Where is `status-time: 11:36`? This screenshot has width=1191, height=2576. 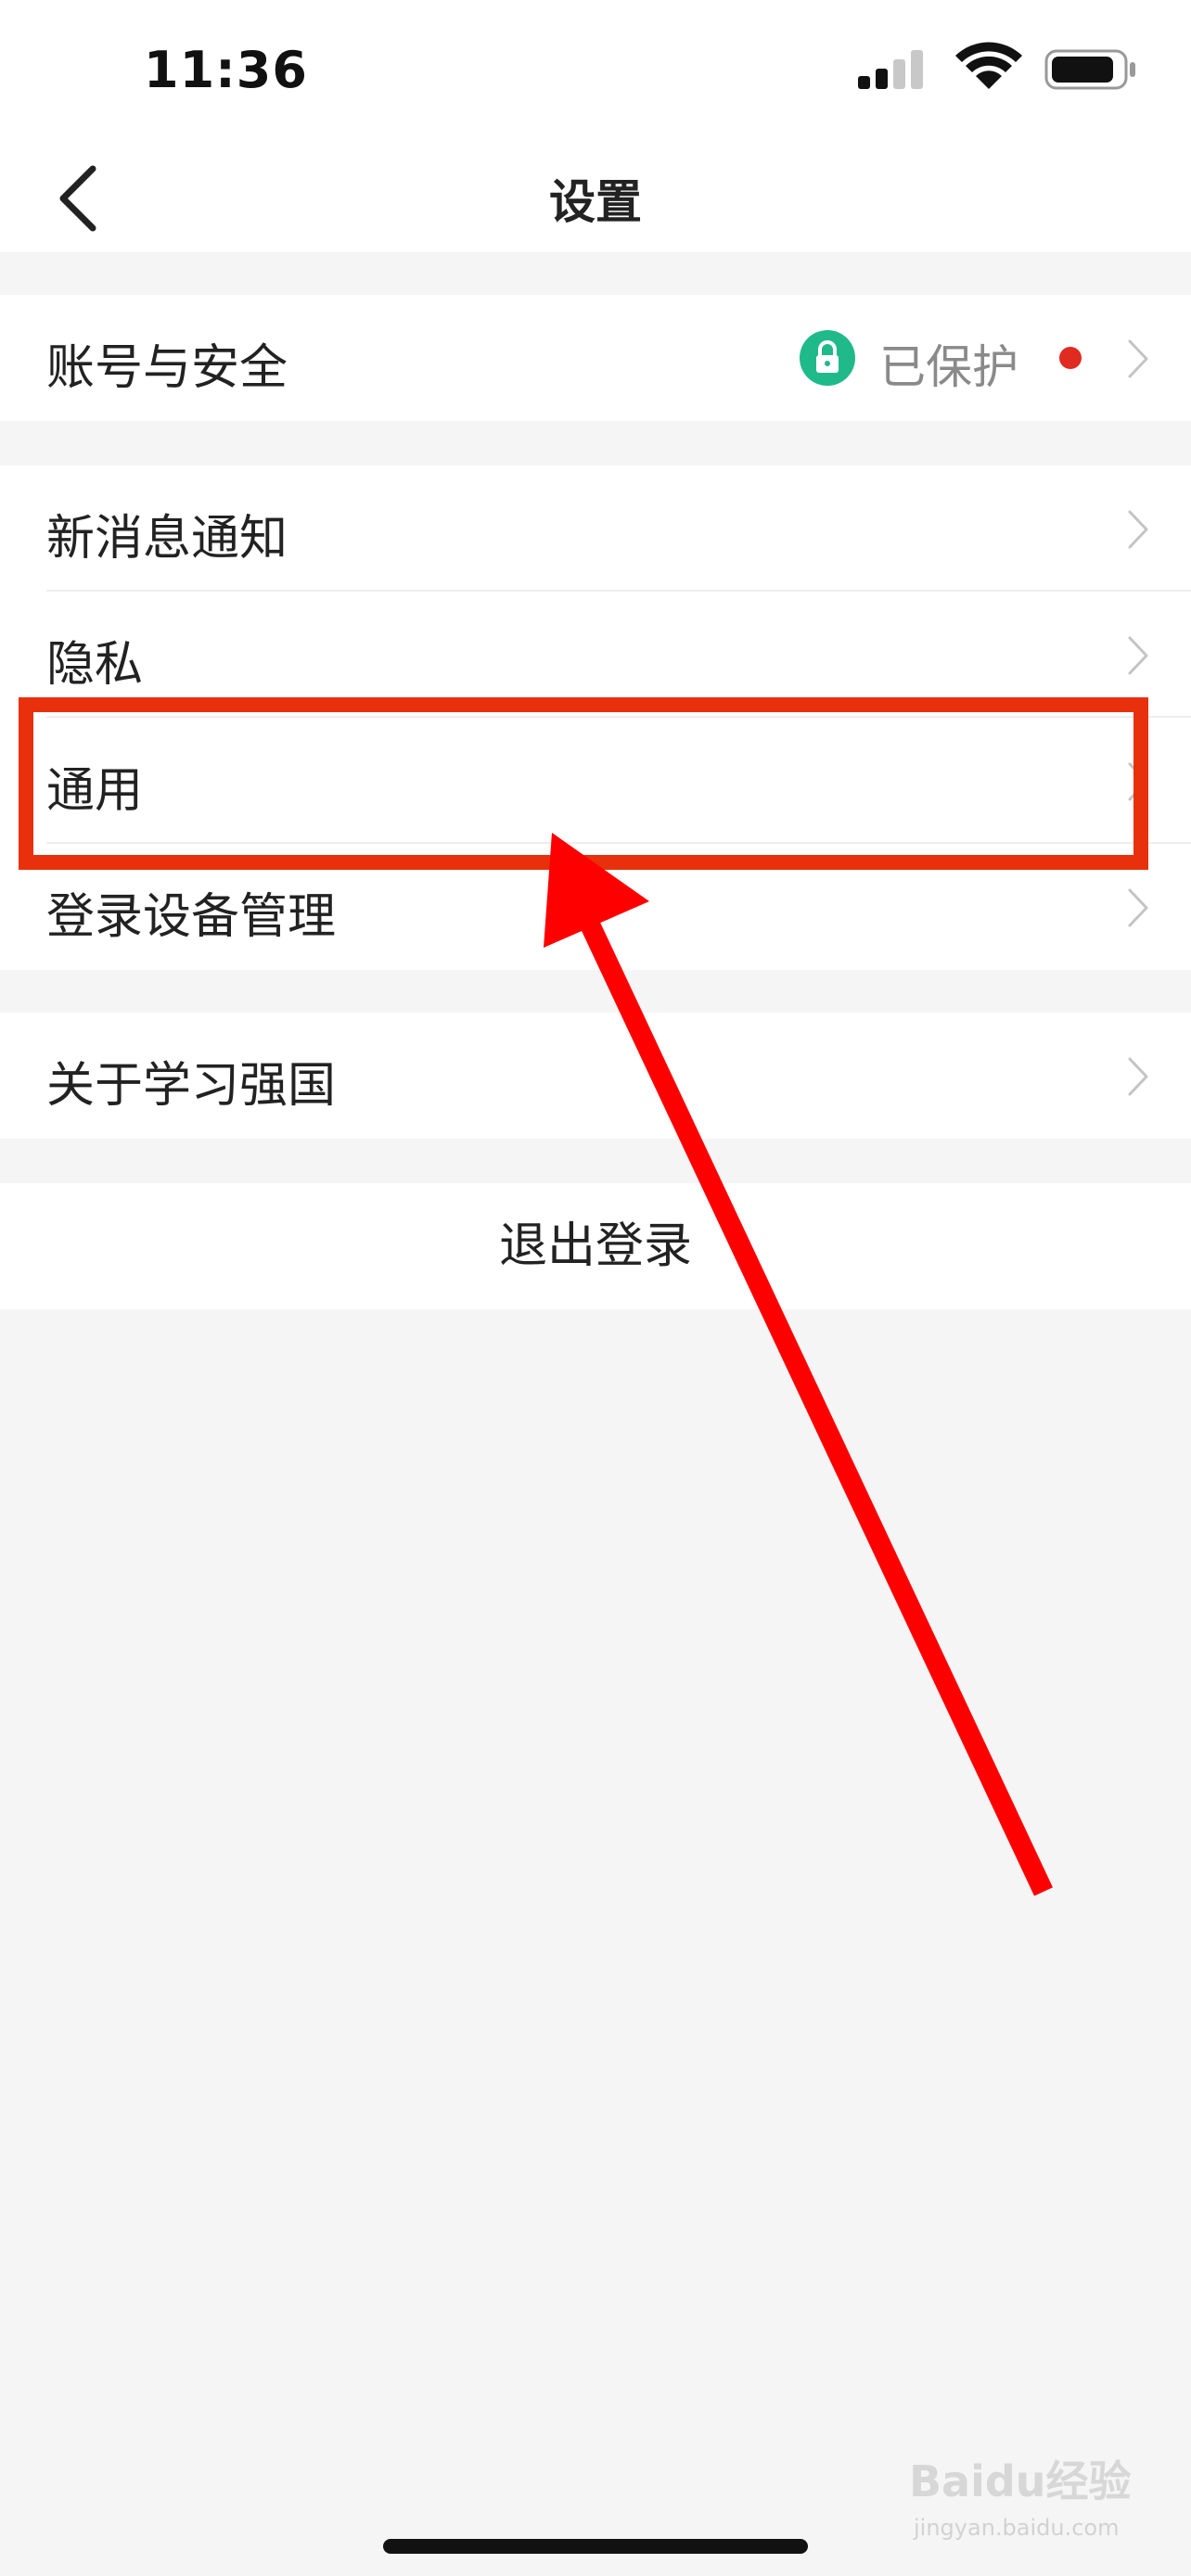 status-time: 11:36 is located at coordinates (226, 70).